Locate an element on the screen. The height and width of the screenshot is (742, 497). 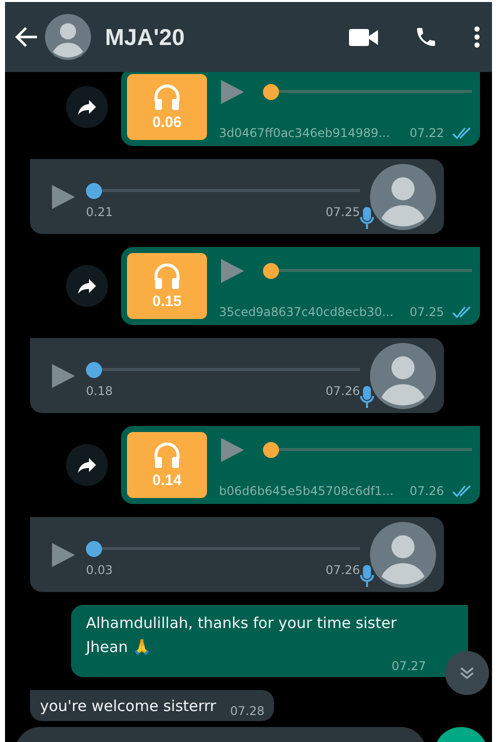
message-time: 07.28 is located at coordinates (247, 711).